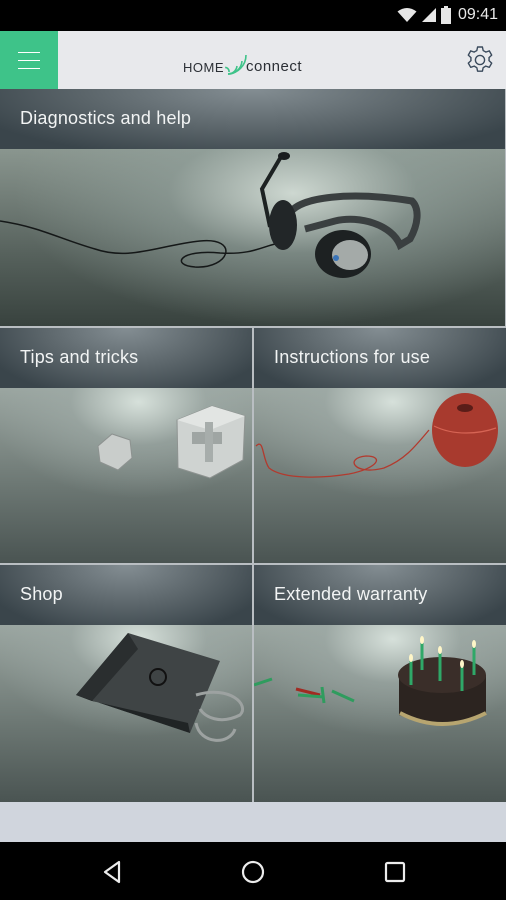  What do you see at coordinates (252, 119) in the screenshot?
I see `tile-header: Diagnostics and help` at bounding box center [252, 119].